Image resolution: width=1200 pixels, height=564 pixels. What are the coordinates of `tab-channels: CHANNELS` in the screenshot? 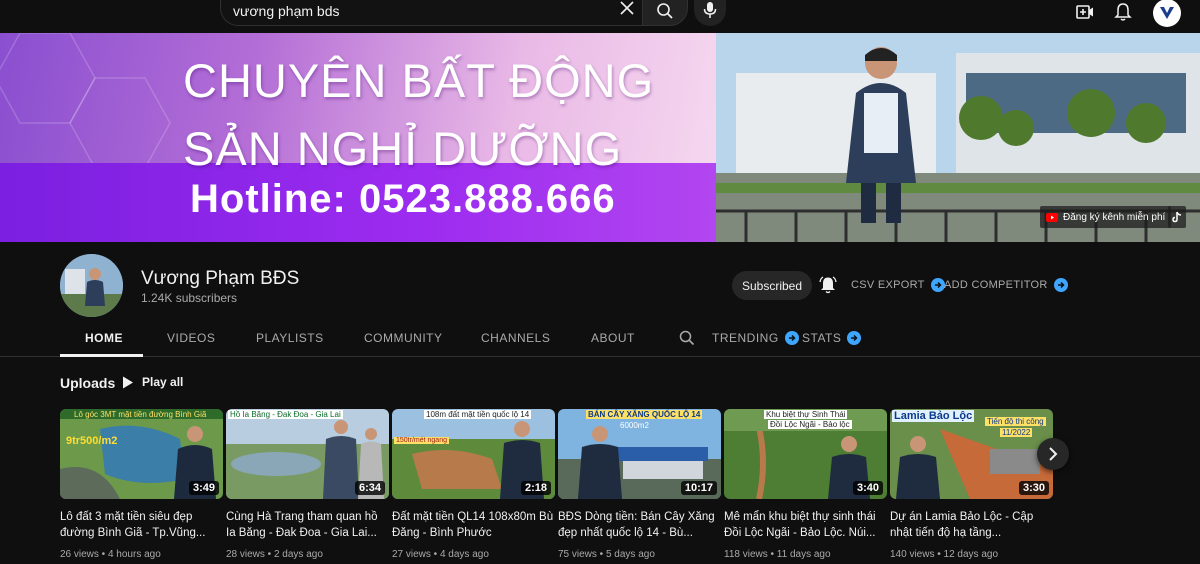 It's located at (515, 338).